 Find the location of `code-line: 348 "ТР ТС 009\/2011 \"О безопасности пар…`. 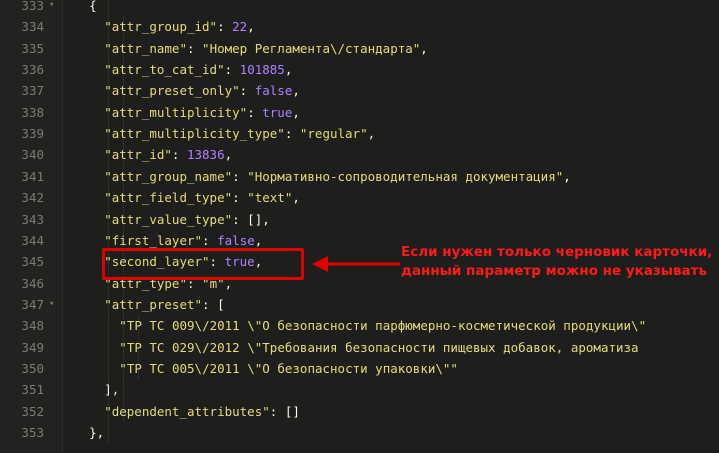

code-line: 348 "ТР ТС 009\/2011 \"О безопасности пар… is located at coordinates (359, 326).